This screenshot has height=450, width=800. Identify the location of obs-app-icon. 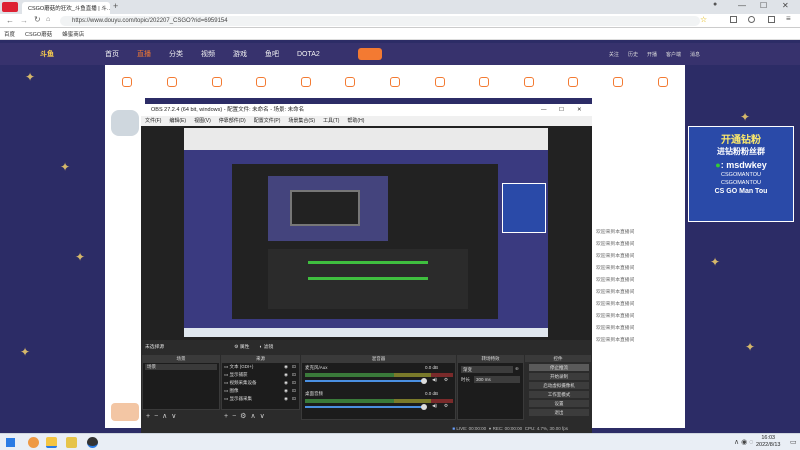
(92, 442).